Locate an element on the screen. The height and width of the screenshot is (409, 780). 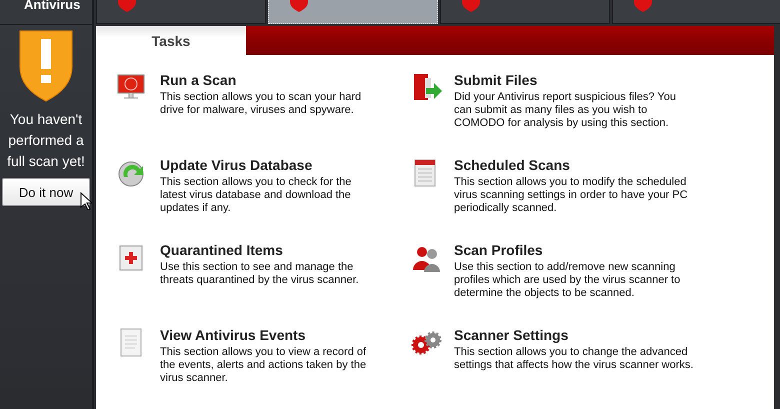
task-link: Scan Profiles is located at coordinates (574, 250).